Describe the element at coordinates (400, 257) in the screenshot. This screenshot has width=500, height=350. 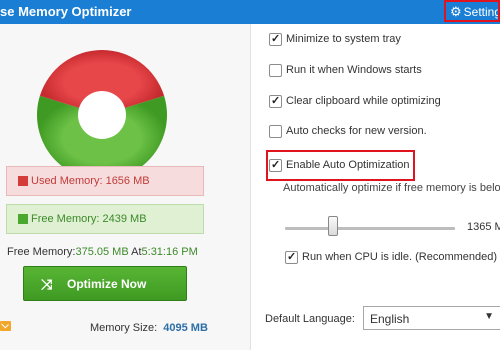
I see `cpu-idle-label: Run when CPU is idle. (Recommended)` at that location.